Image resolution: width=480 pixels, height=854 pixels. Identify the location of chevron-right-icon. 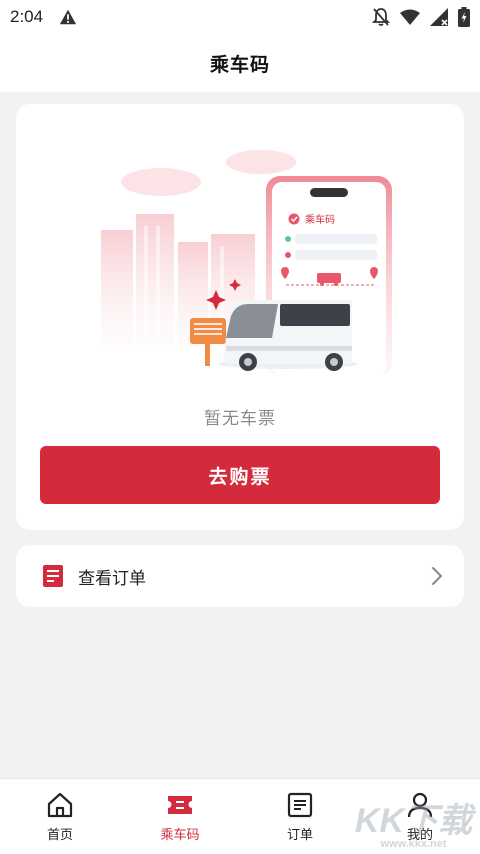
(437, 576).